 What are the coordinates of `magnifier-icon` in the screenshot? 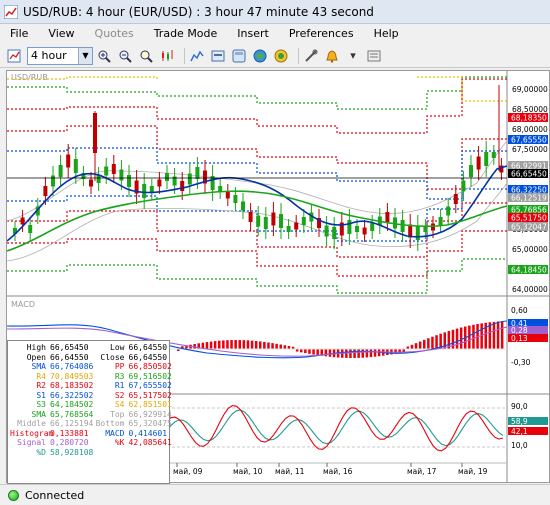 It's located at (146, 56).